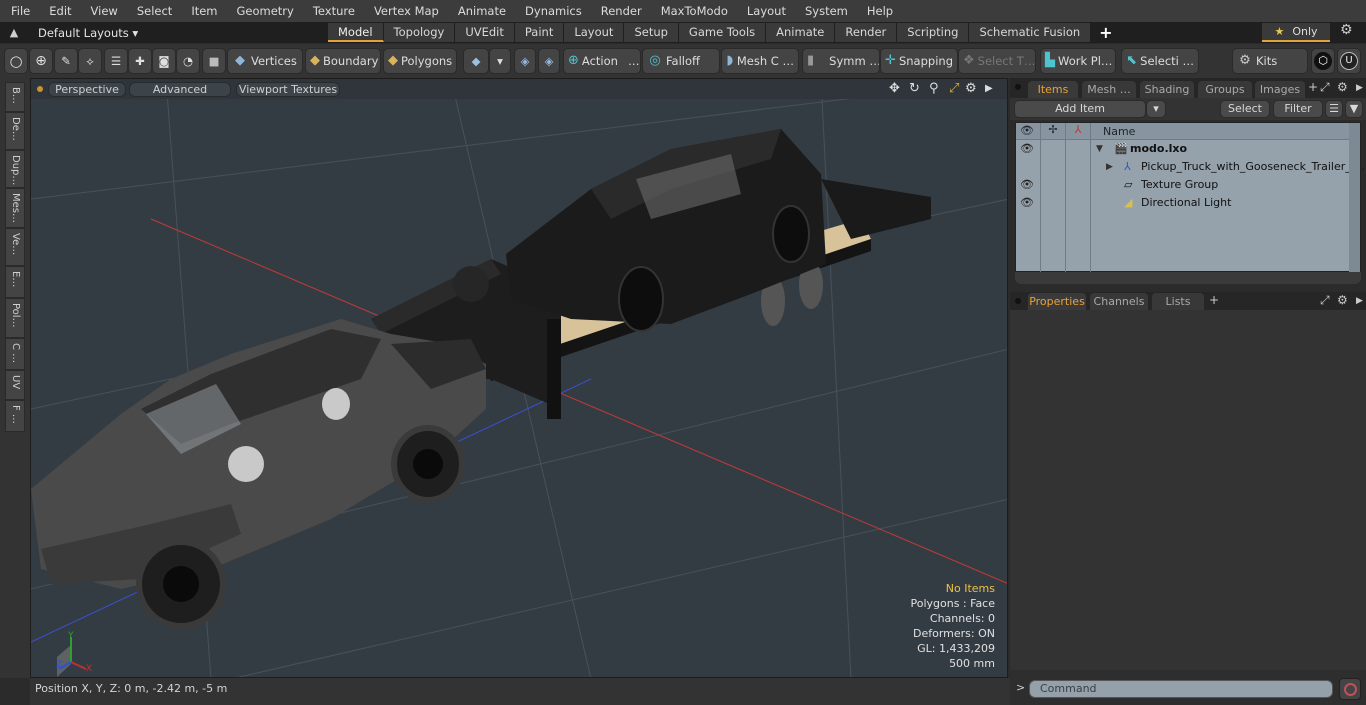  What do you see at coordinates (552, 11) in the screenshot?
I see `menu-dynamics: Dynamics` at bounding box center [552, 11].